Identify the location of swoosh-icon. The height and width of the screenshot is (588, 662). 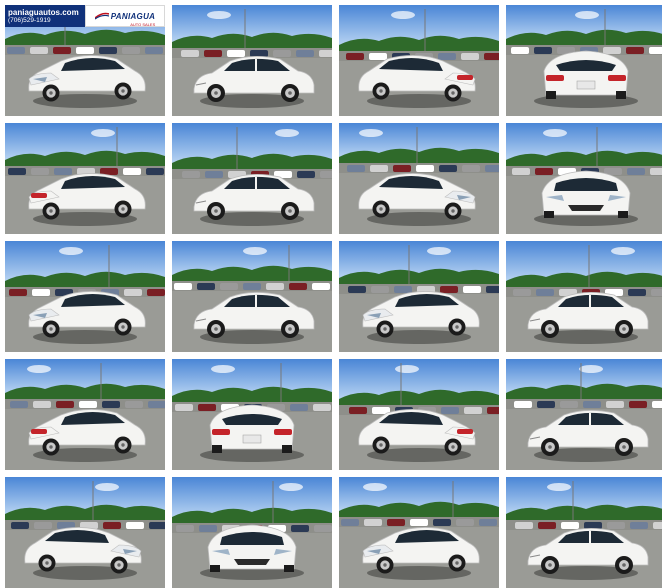
(101, 16).